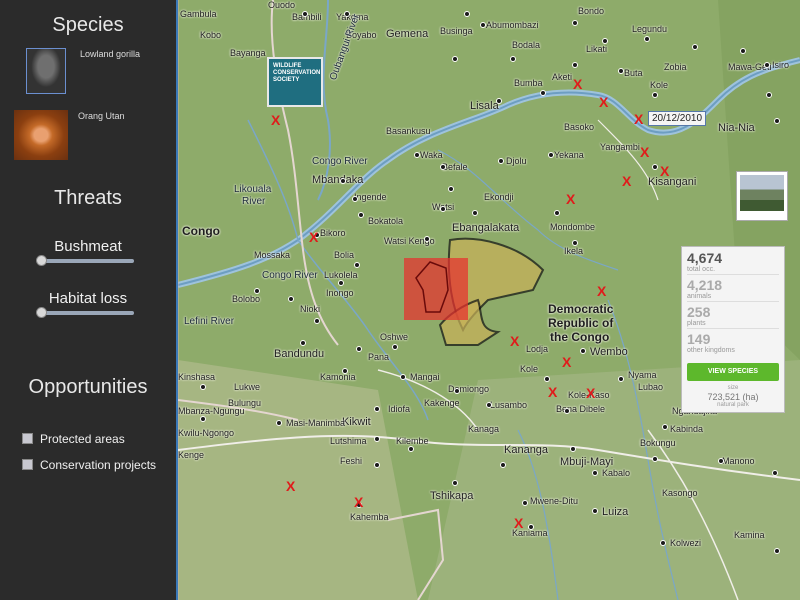 Image resolution: width=800 pixels, height=600 pixels. Describe the element at coordinates (529, 369) in the screenshot. I see `place-label: Kole` at that location.